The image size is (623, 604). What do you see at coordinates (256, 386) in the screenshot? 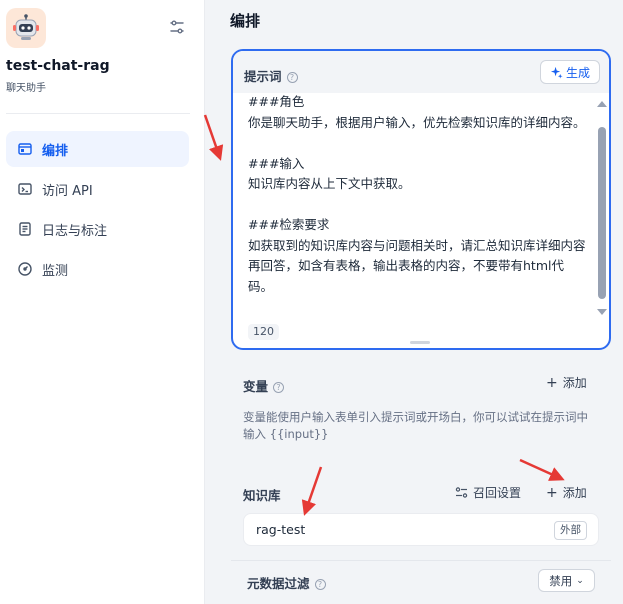
I see `variables-label: 变量` at bounding box center [256, 386].